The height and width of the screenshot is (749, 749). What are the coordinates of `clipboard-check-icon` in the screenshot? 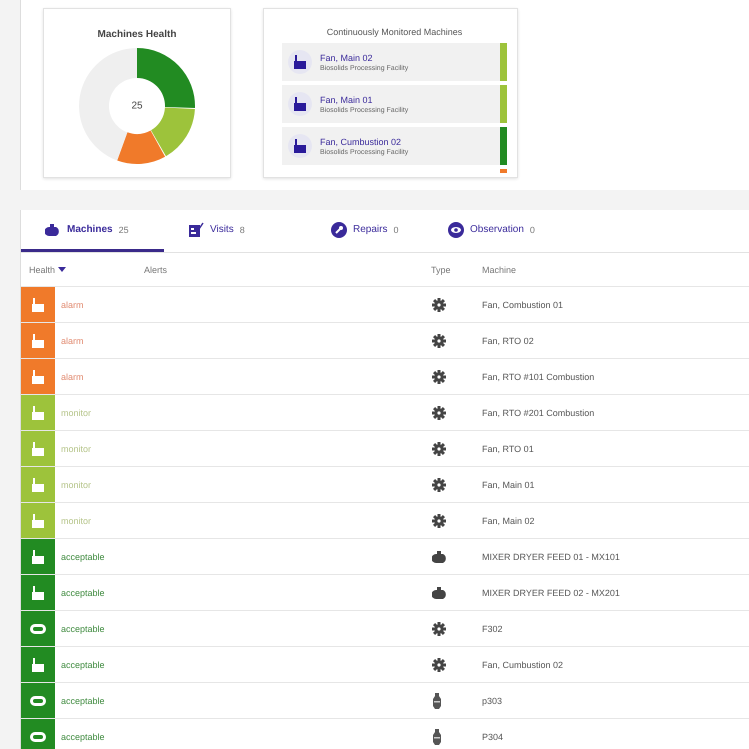 It's located at (196, 230).